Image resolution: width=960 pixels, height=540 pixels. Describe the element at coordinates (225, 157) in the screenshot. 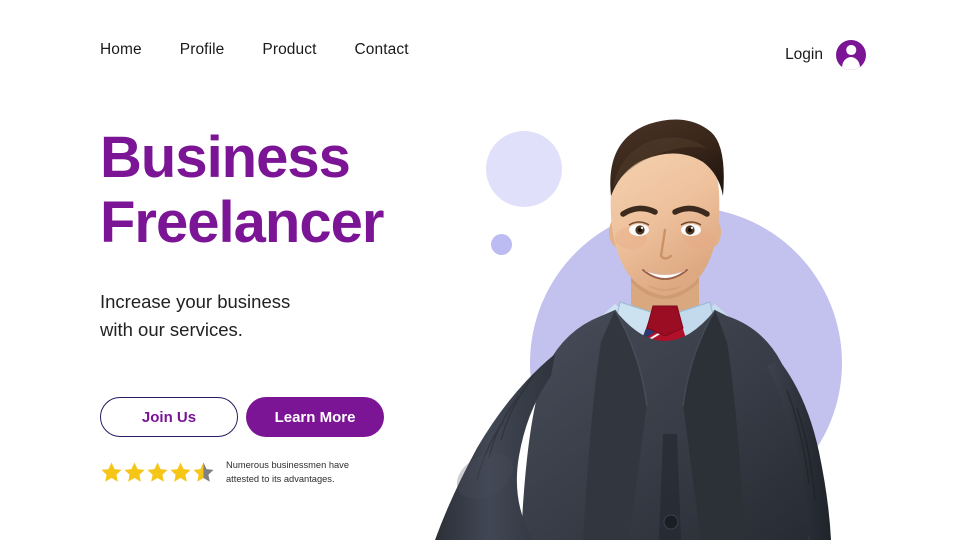

I see `hero-title-line1: Business` at that location.